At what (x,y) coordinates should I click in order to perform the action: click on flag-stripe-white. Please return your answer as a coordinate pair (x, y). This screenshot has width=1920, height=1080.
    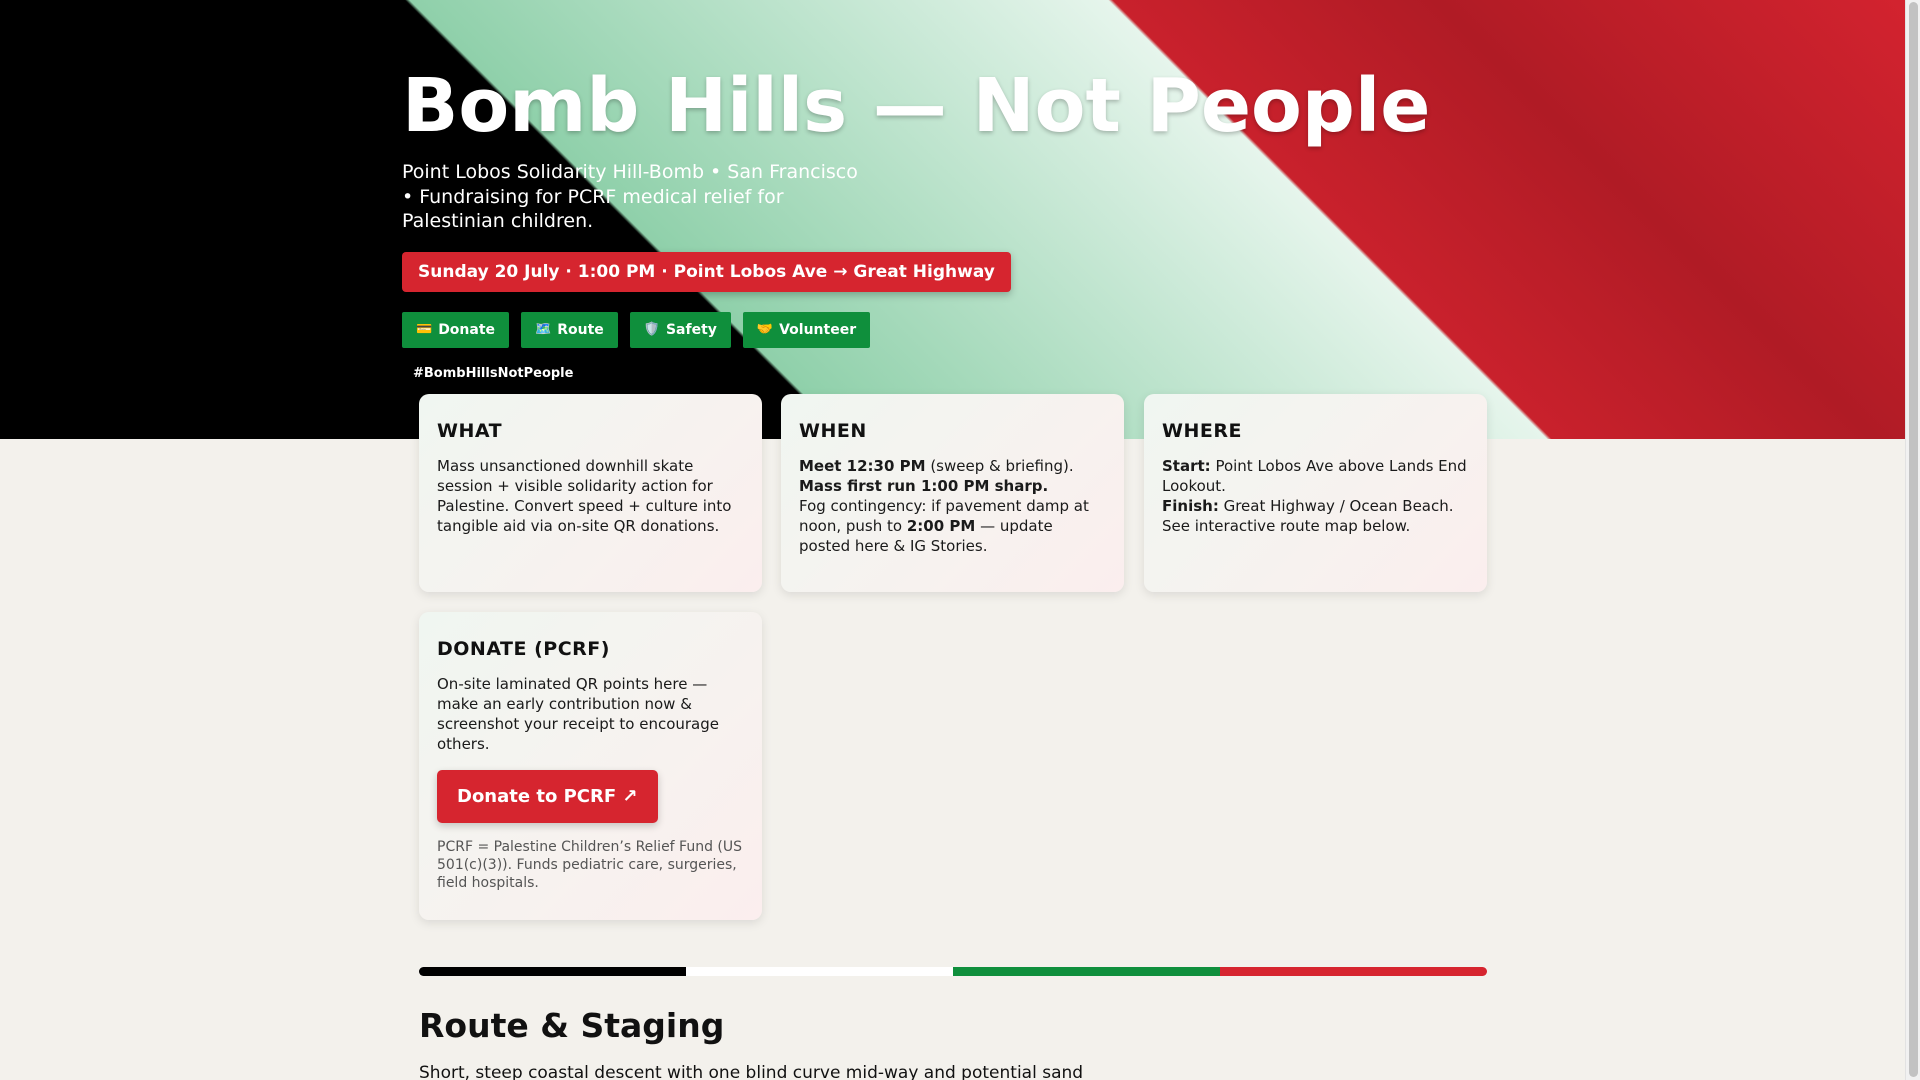
    Looking at the image, I should click on (819, 971).